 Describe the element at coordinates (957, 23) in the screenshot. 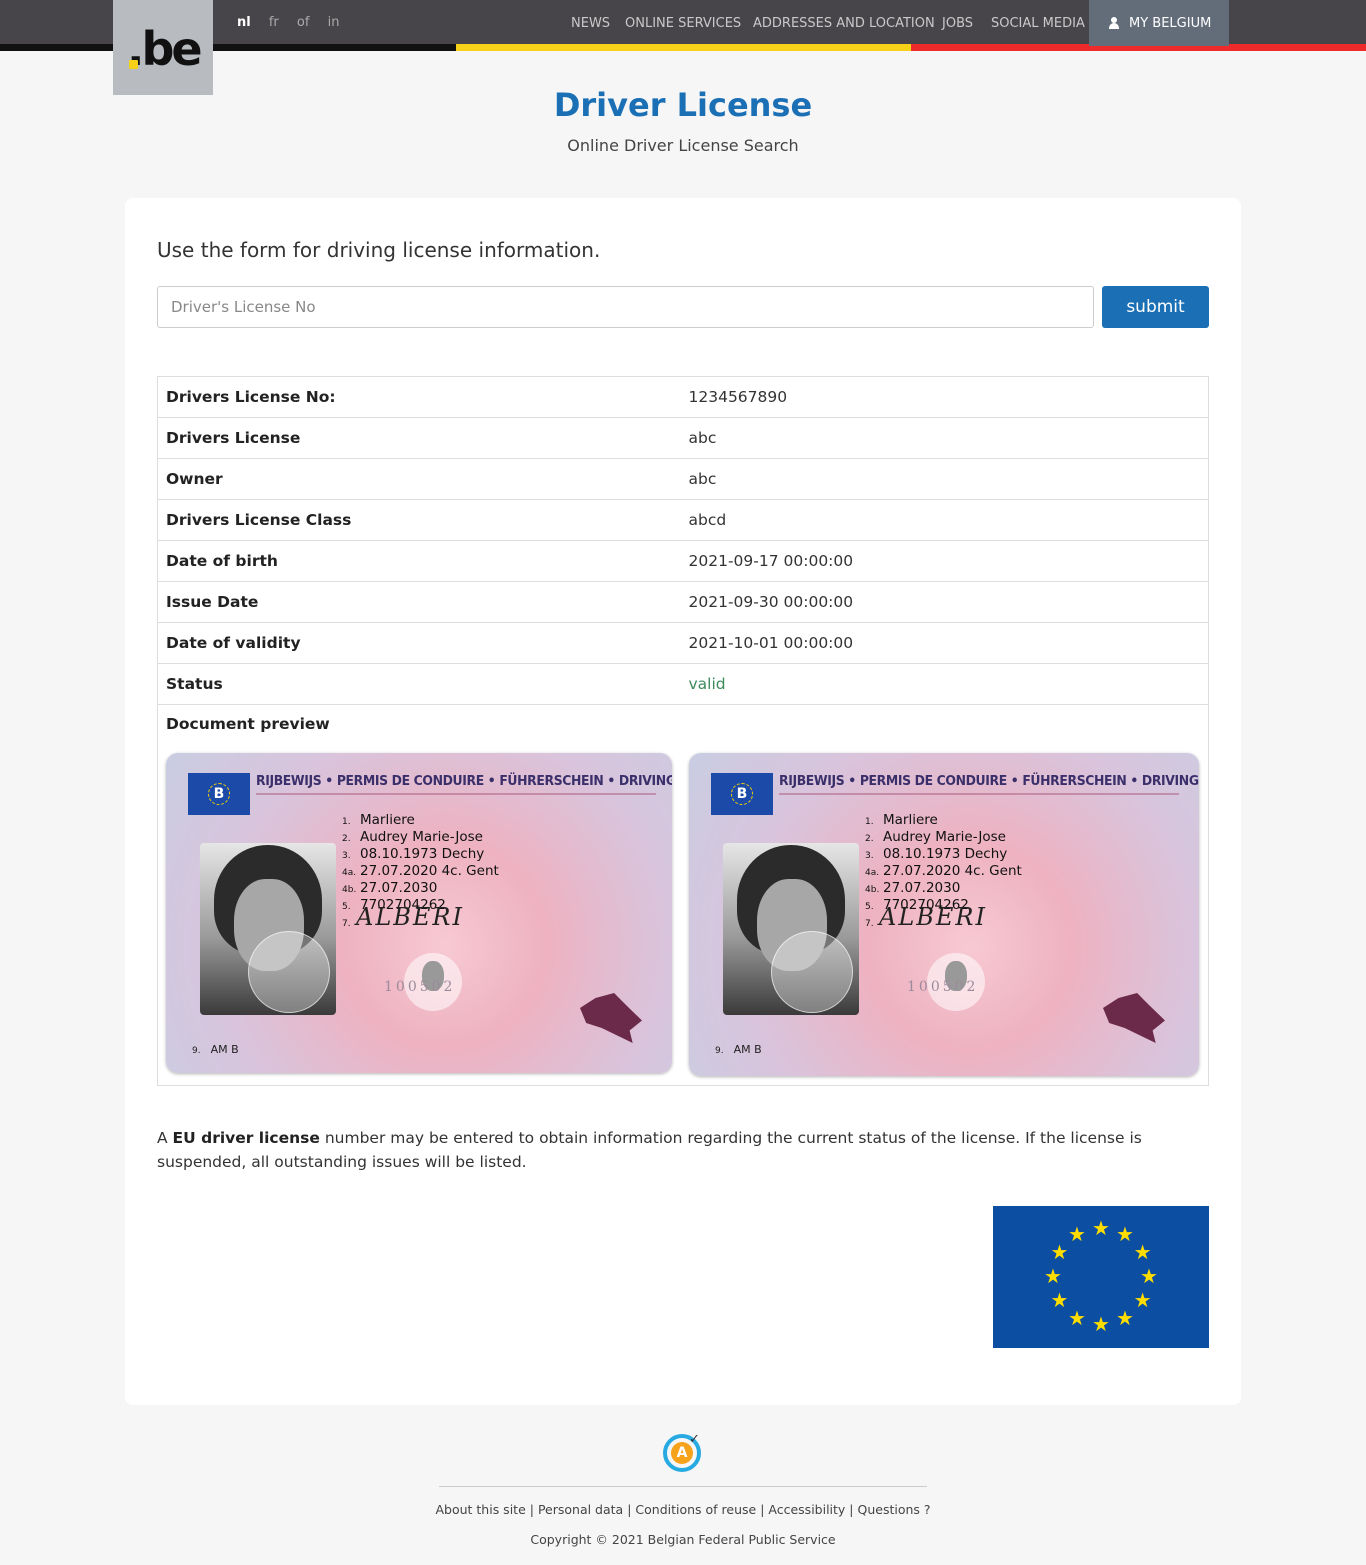

I see `nav-jobs: JOBS` at that location.